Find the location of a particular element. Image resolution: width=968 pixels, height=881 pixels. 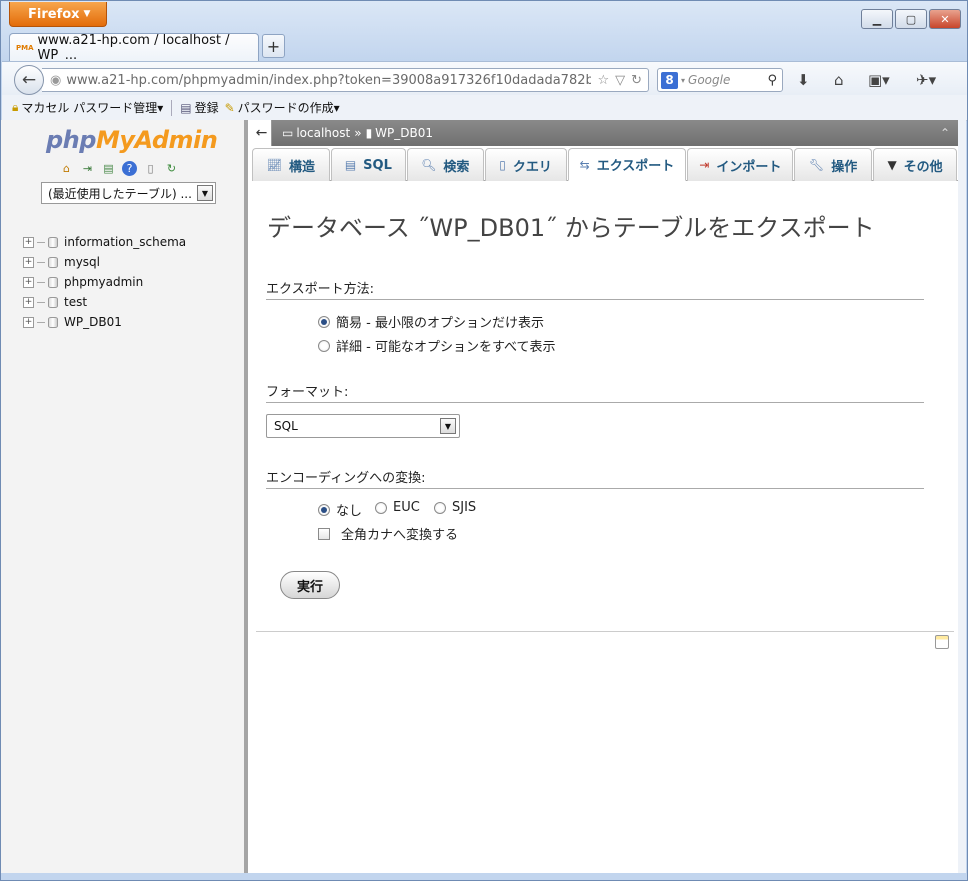

tab-structure: 📈︎ 構造 is located at coordinates (291, 164).